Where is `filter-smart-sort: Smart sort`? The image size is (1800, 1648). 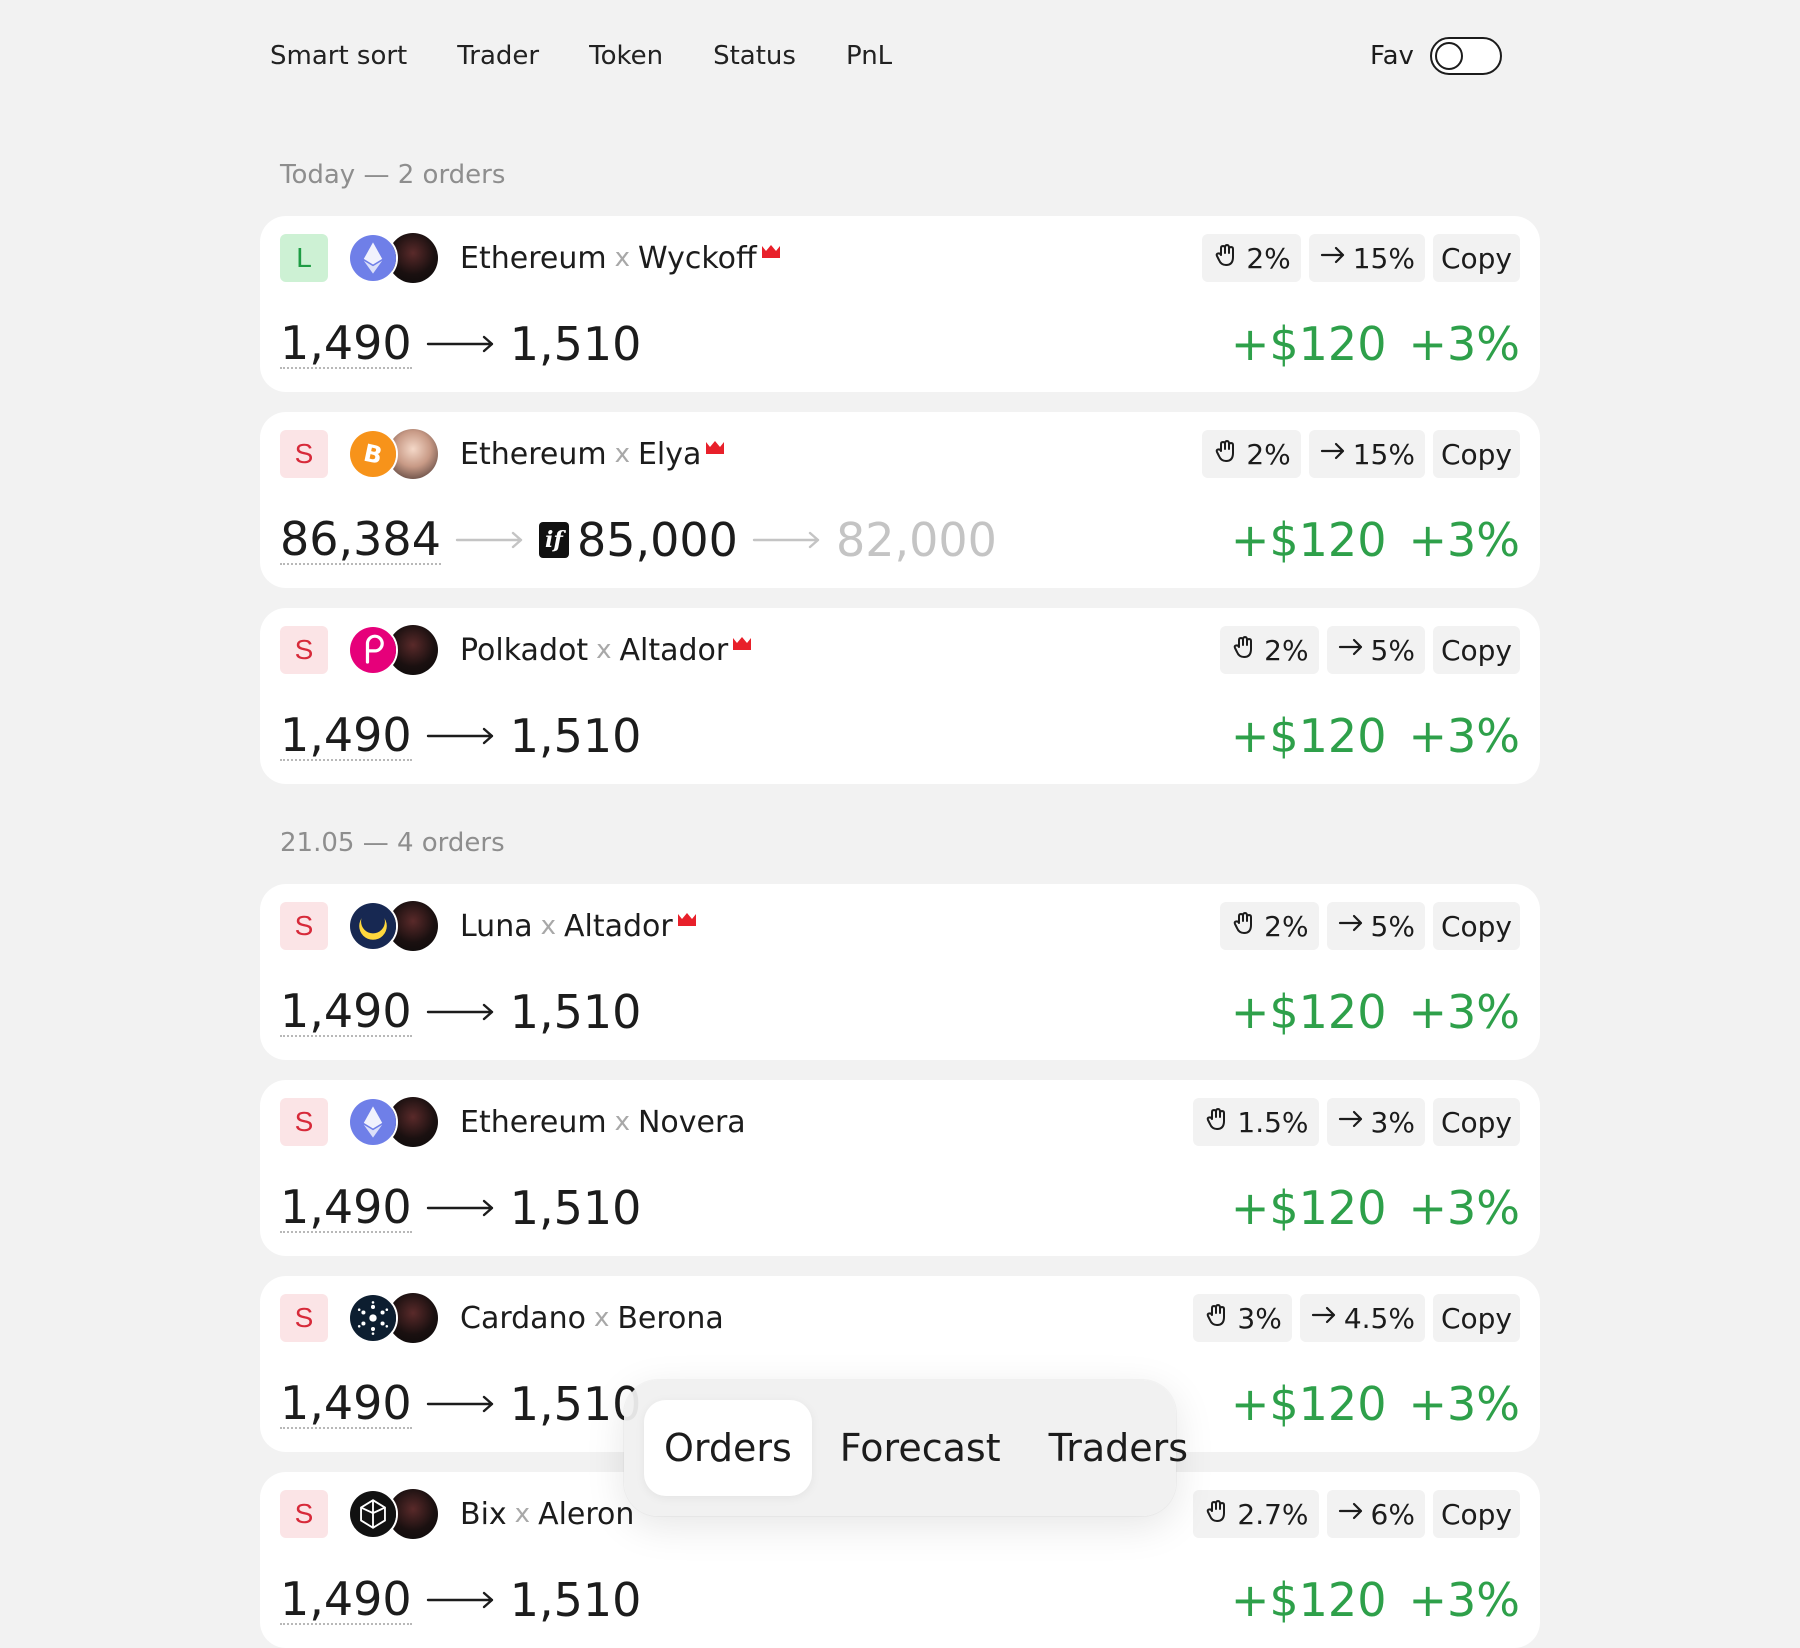 filter-smart-sort: Smart sort is located at coordinates (338, 56).